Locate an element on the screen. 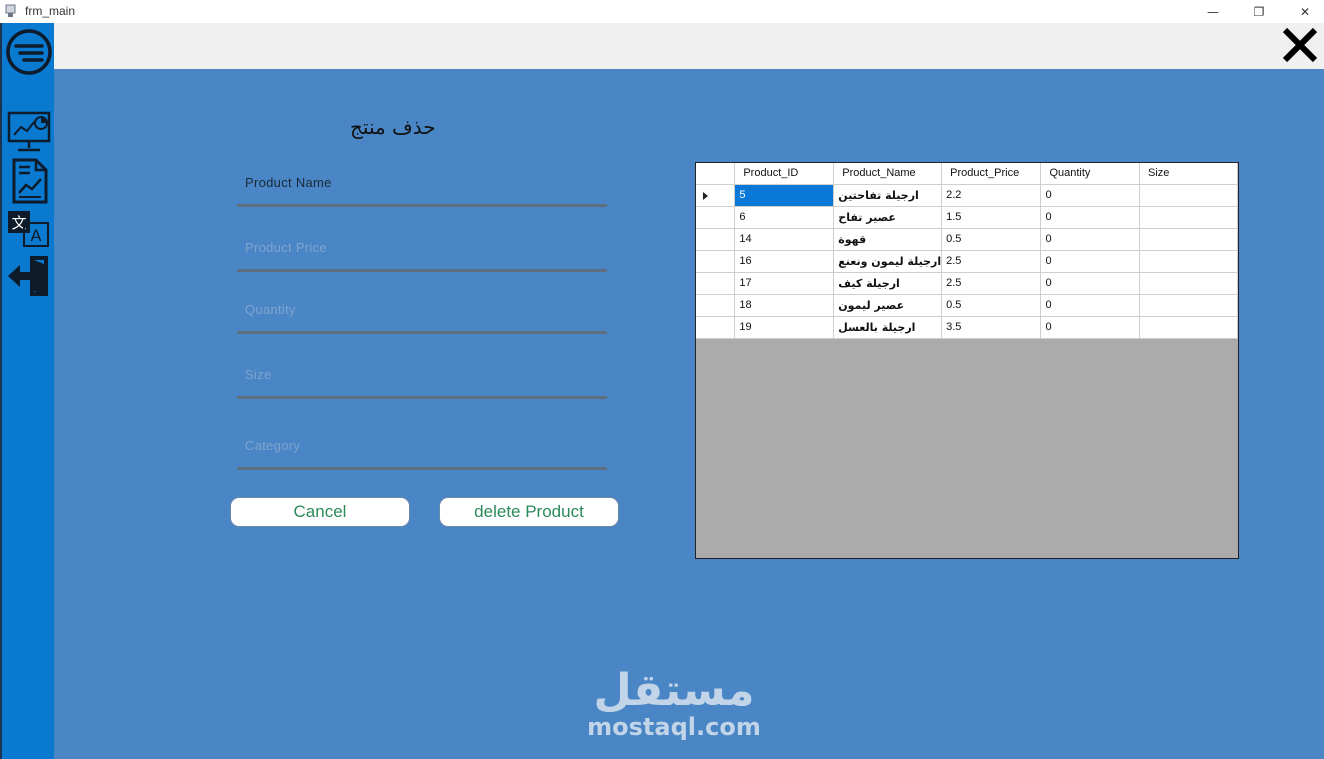 The height and width of the screenshot is (759, 1324). top-strip is located at coordinates (689, 46).